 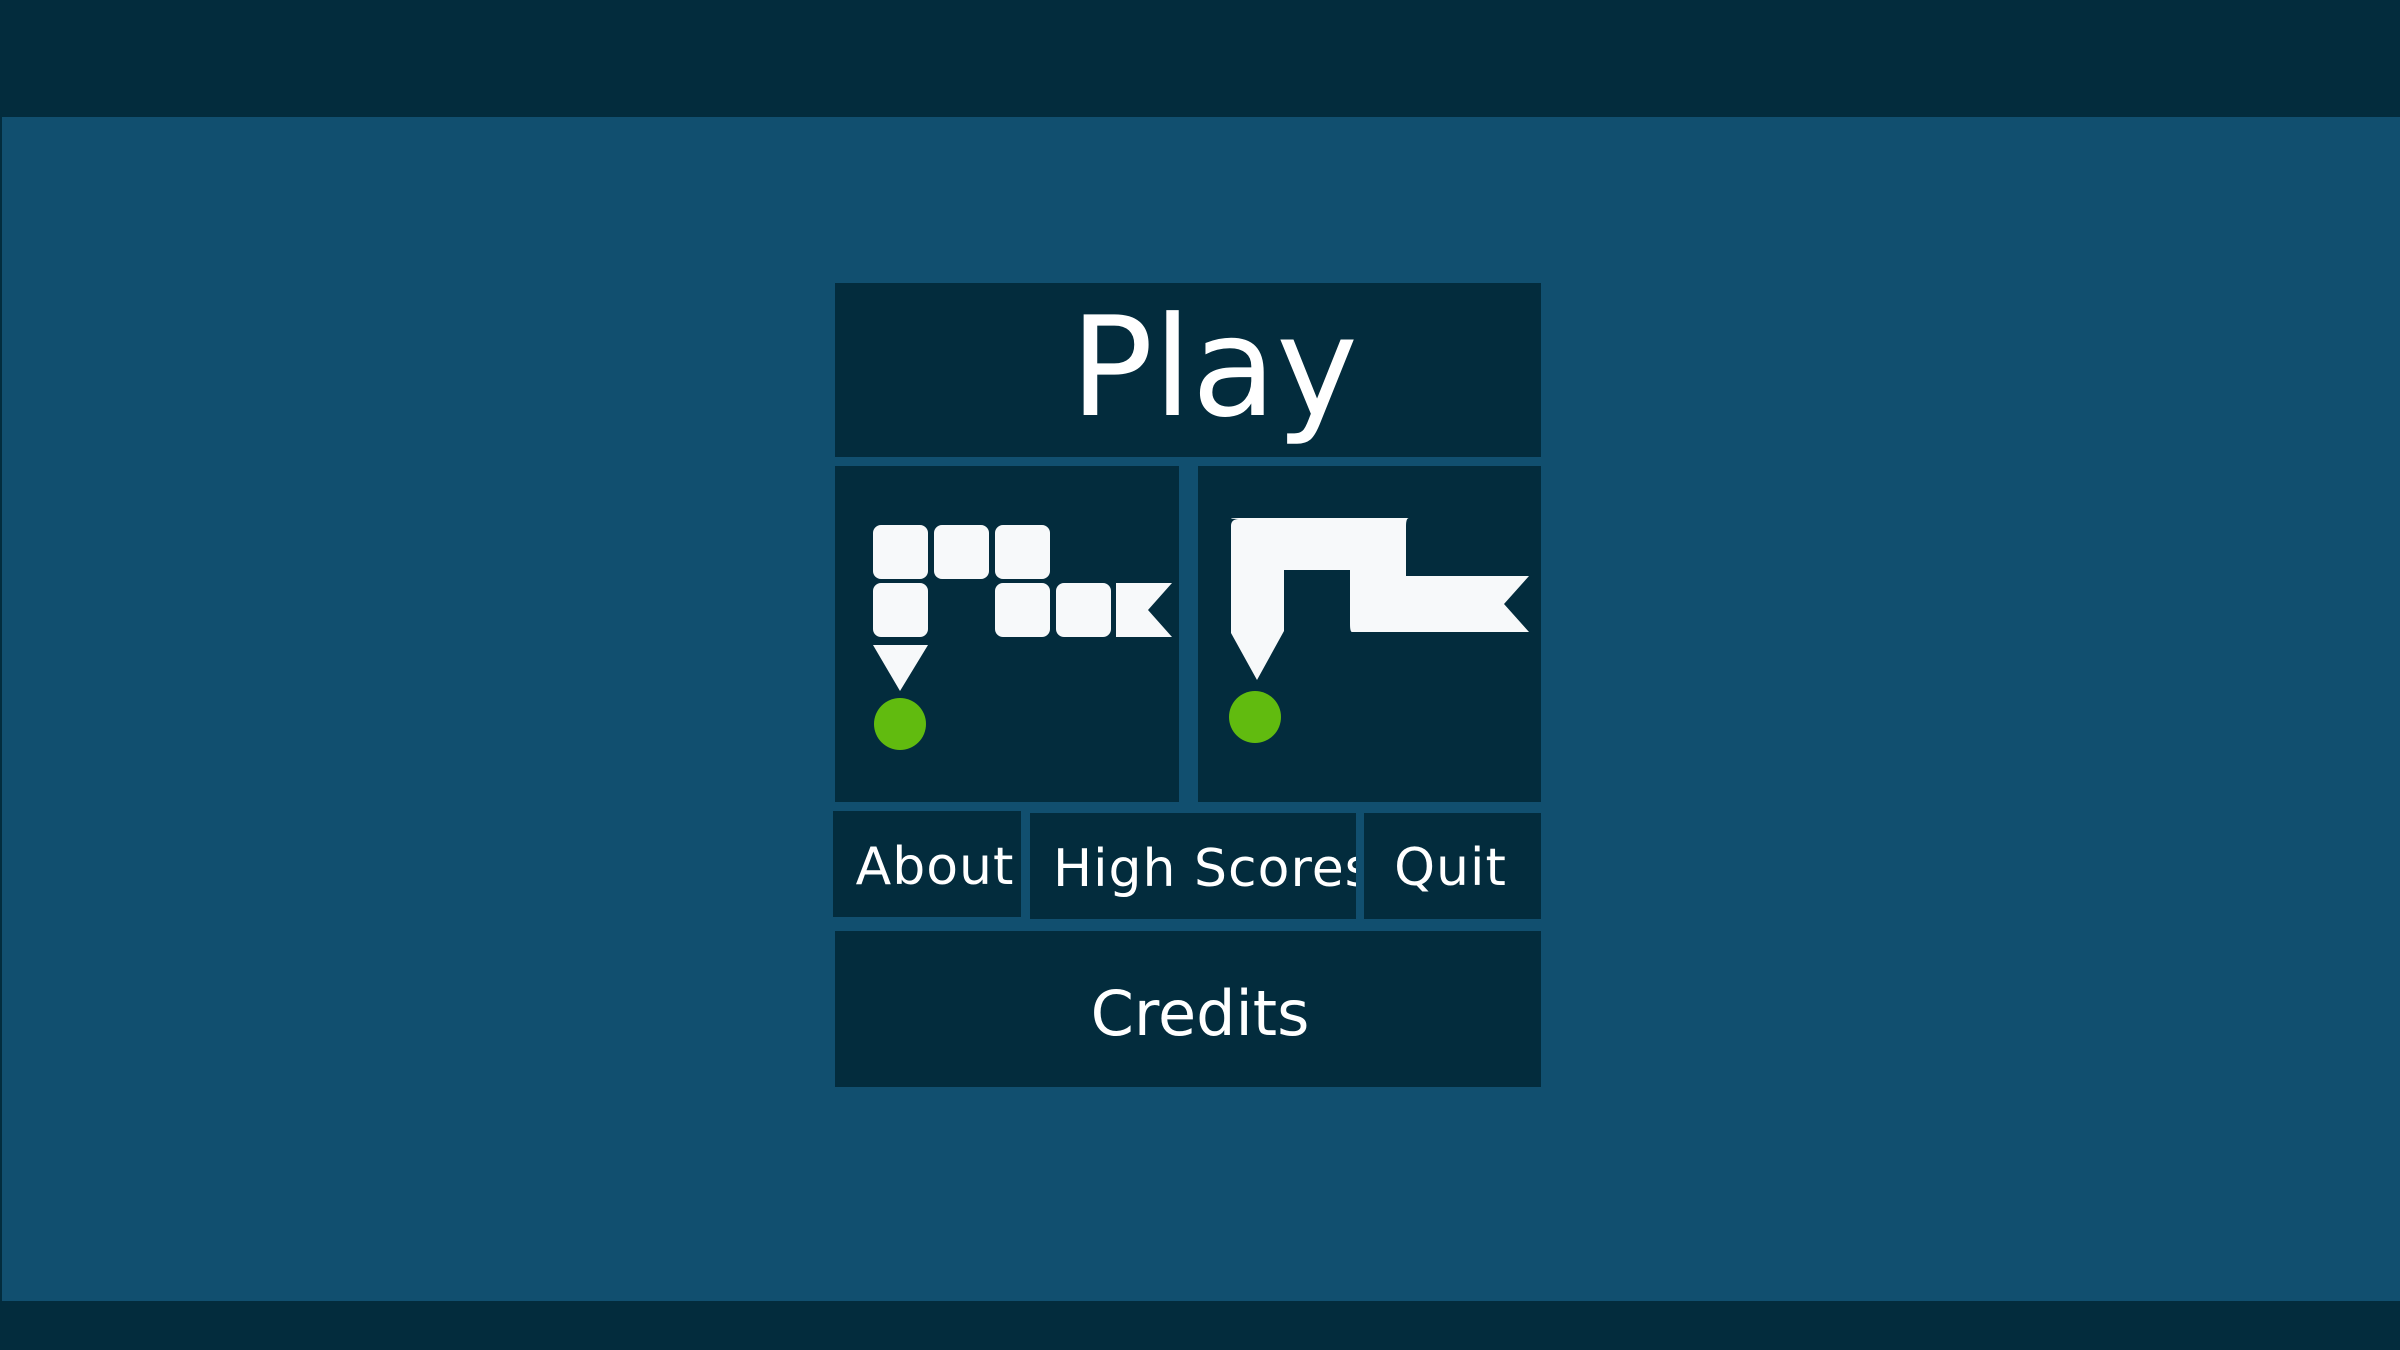 I want to click on snake-body, so click(x=1380, y=599).